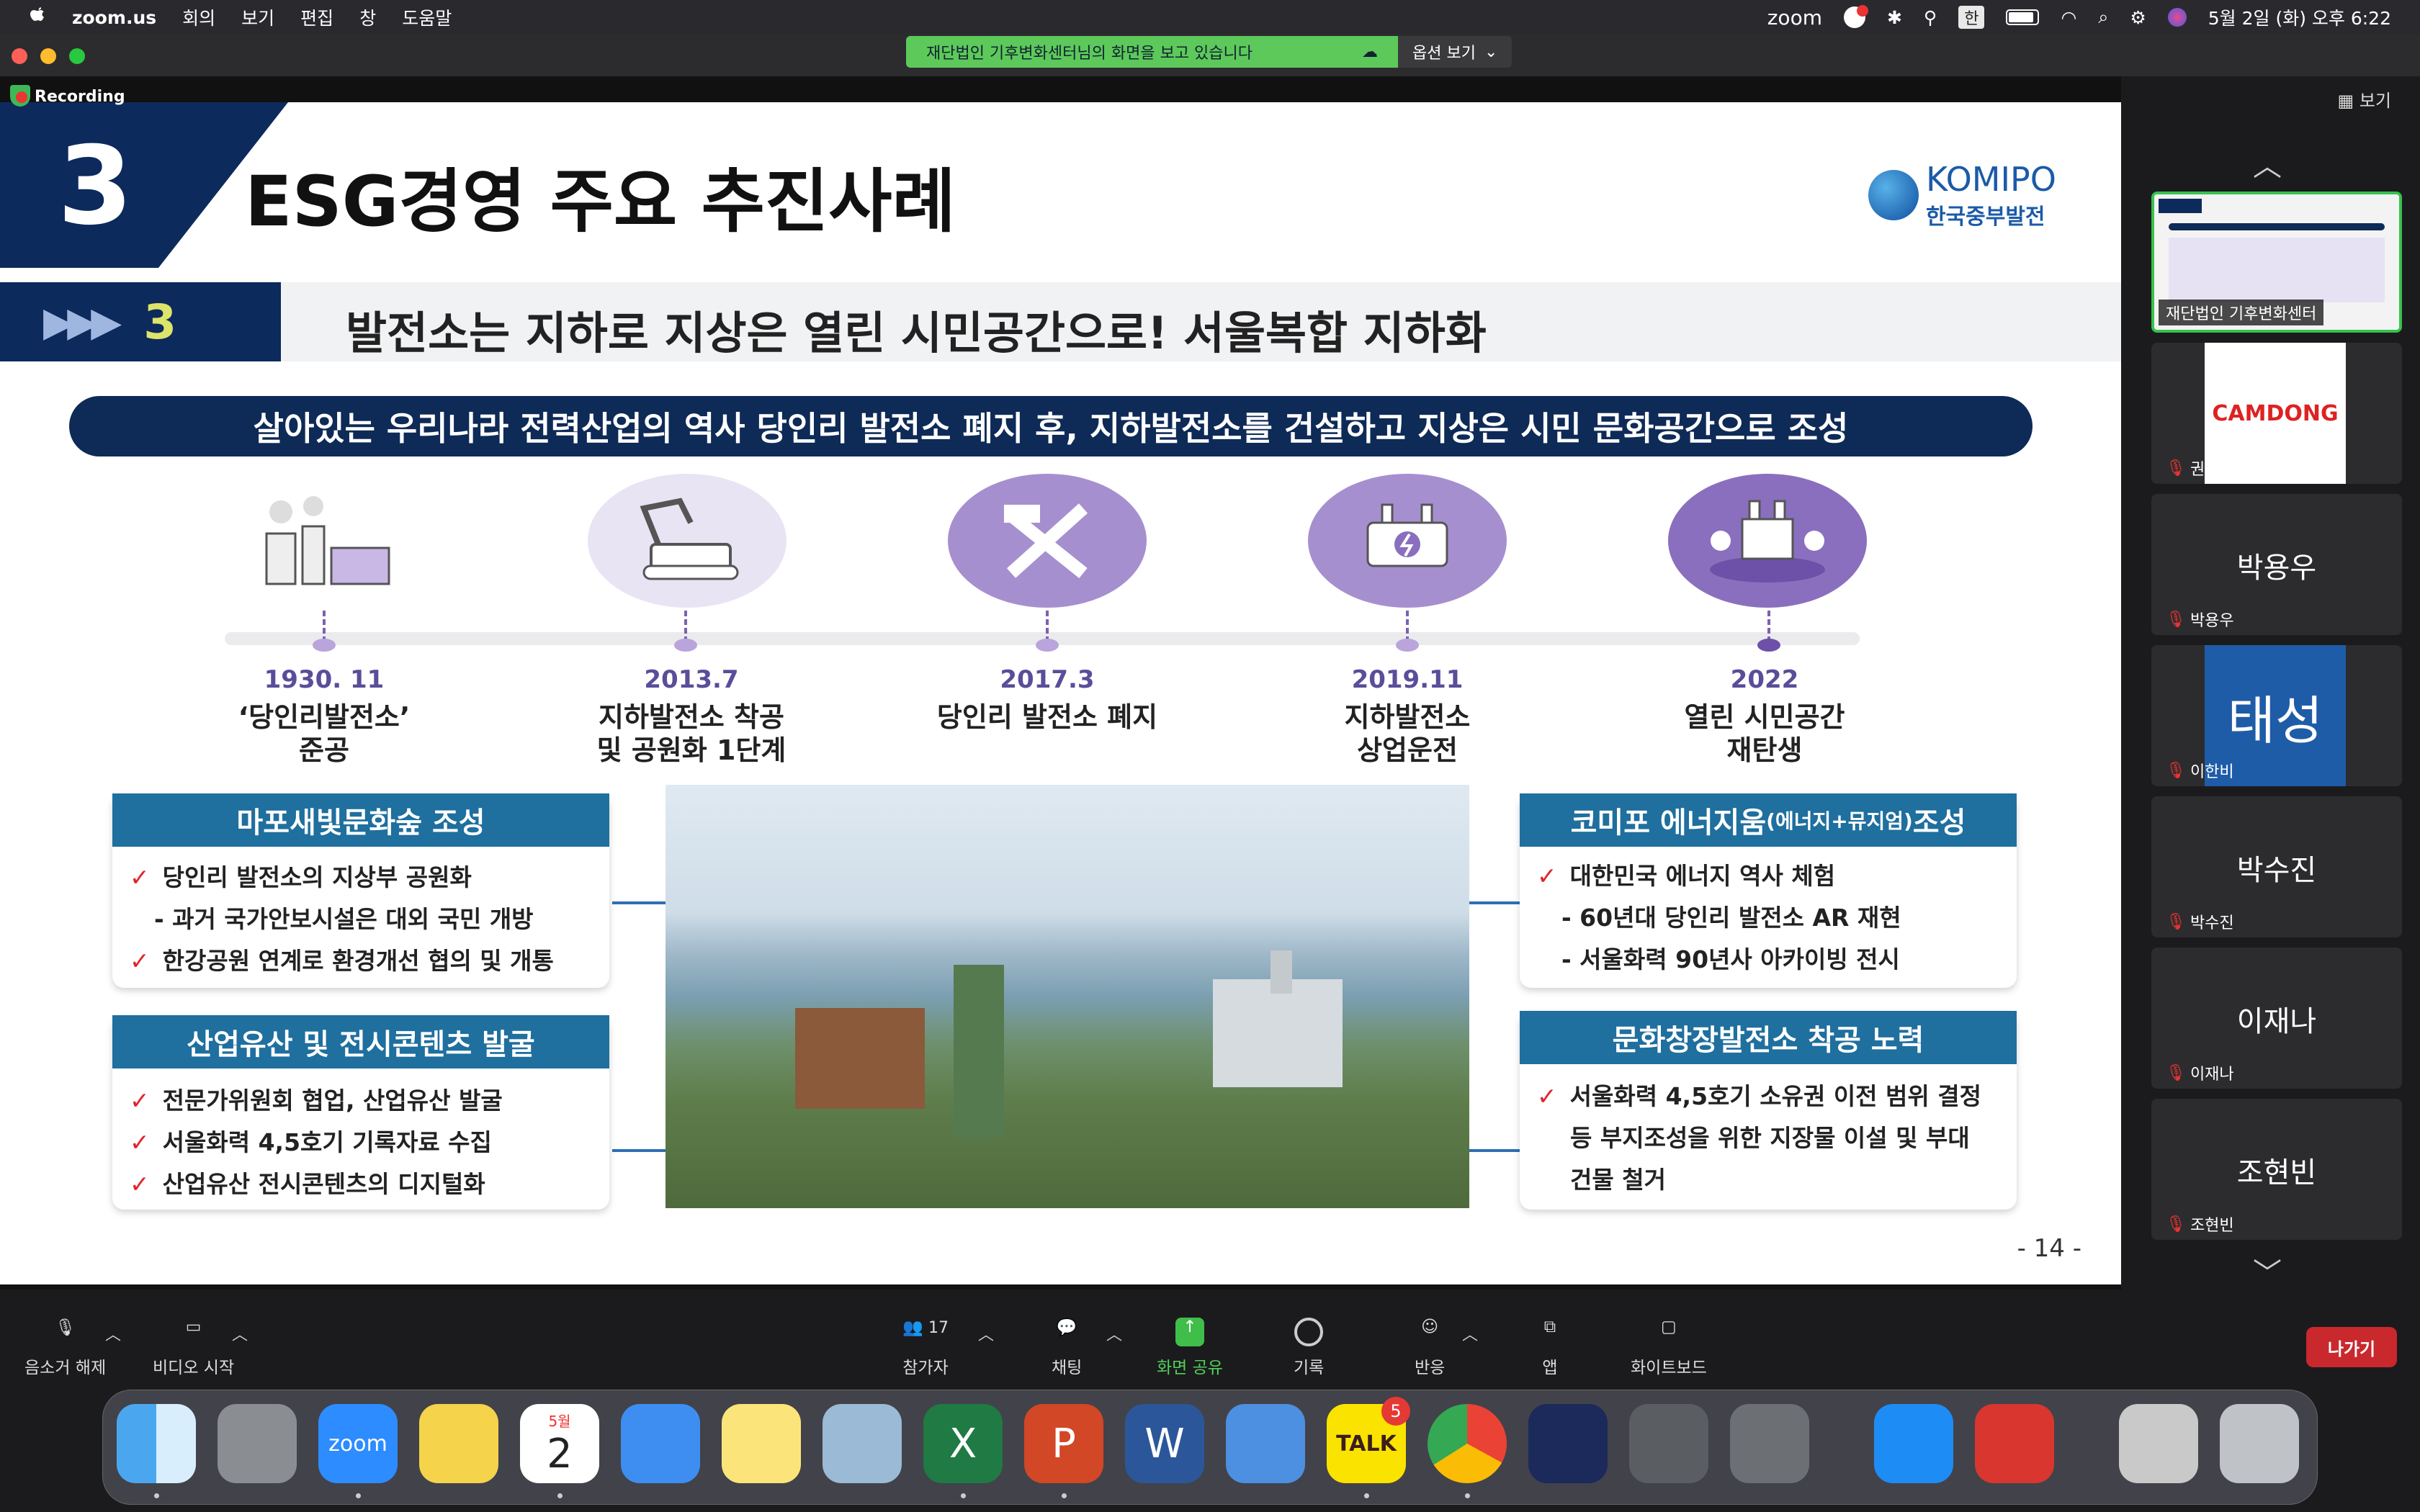 Image resolution: width=2420 pixels, height=1512 pixels. I want to click on hancom-icon, so click(1265, 1443).